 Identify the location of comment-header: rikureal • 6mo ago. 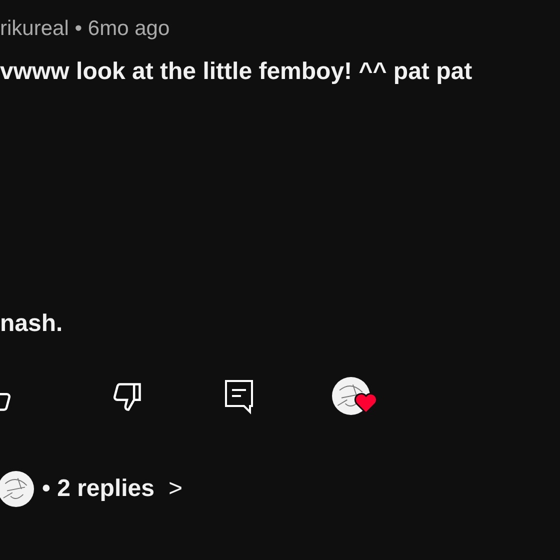
(85, 29).